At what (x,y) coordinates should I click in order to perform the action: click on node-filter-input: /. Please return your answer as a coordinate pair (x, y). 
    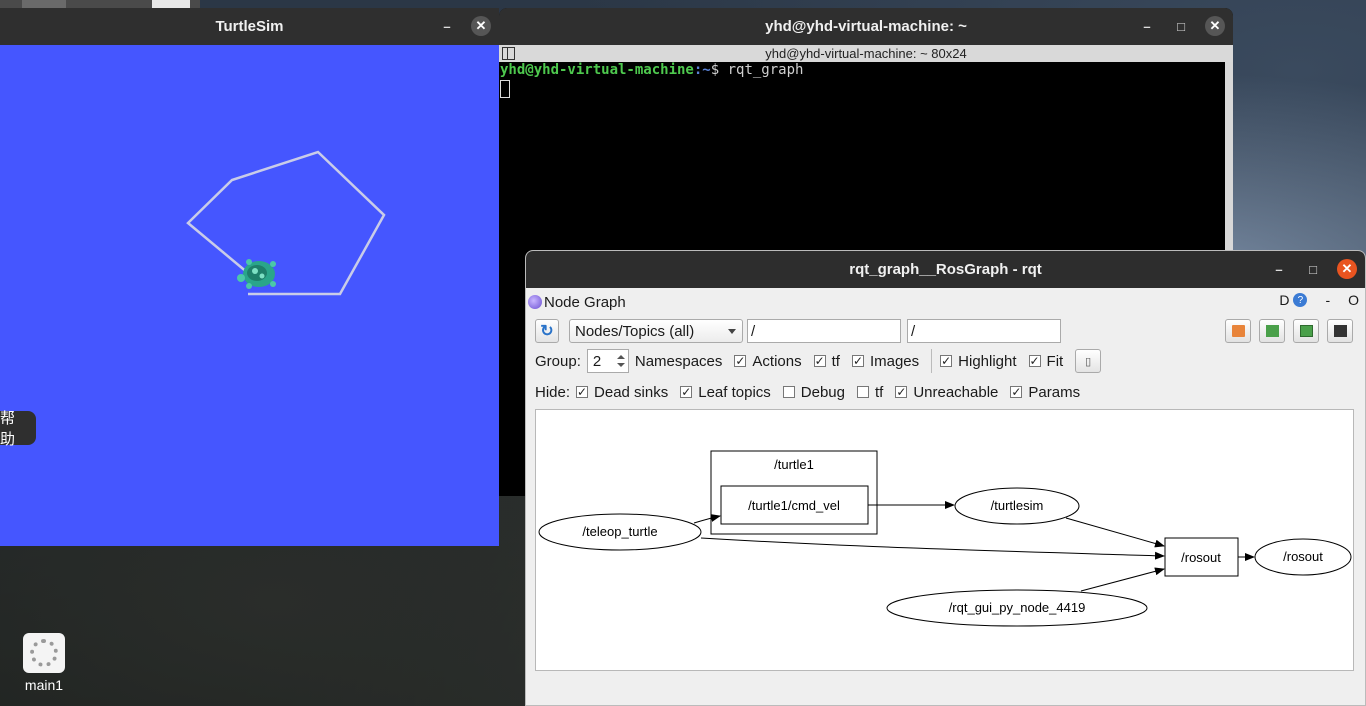
    Looking at the image, I should click on (824, 331).